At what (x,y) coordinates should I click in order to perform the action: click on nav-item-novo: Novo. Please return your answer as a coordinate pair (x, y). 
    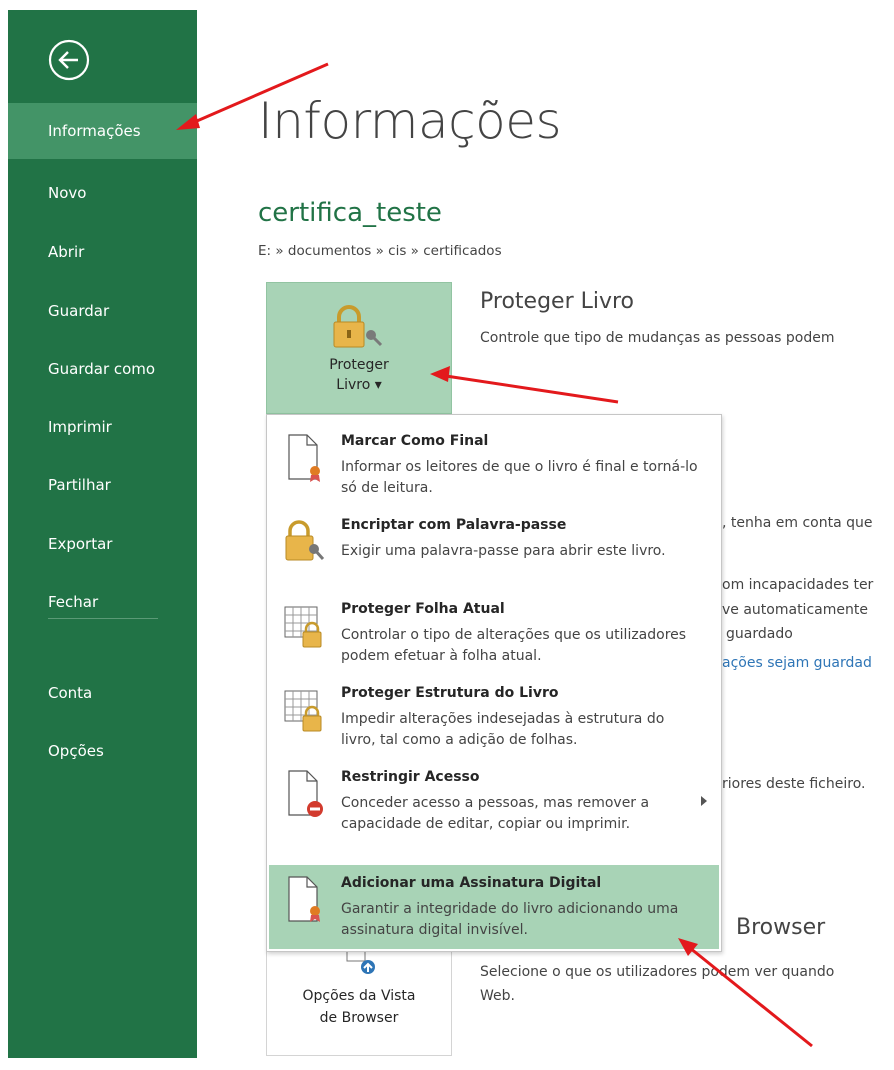
    Looking at the image, I should click on (102, 193).